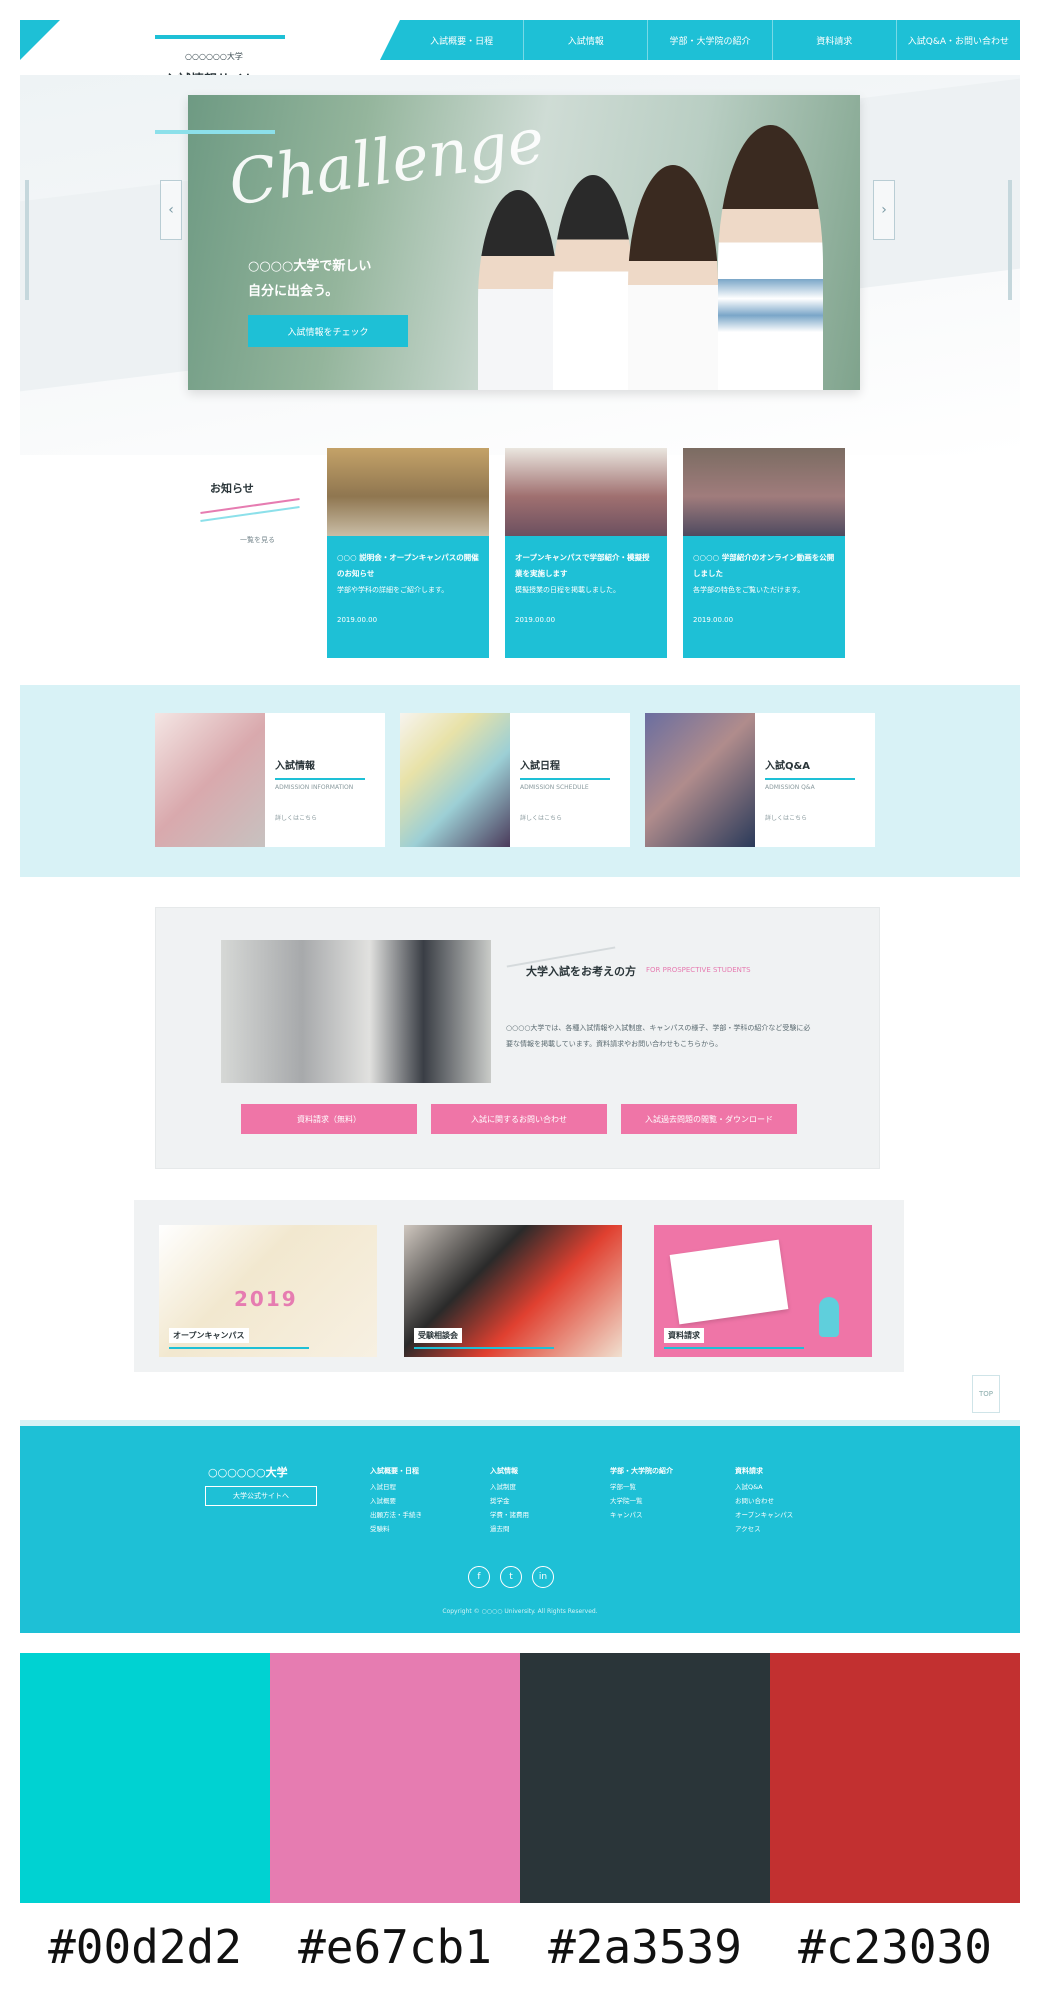 This screenshot has height=2004, width=1040. I want to click on footer-link: 入試概要, so click(396, 1501).